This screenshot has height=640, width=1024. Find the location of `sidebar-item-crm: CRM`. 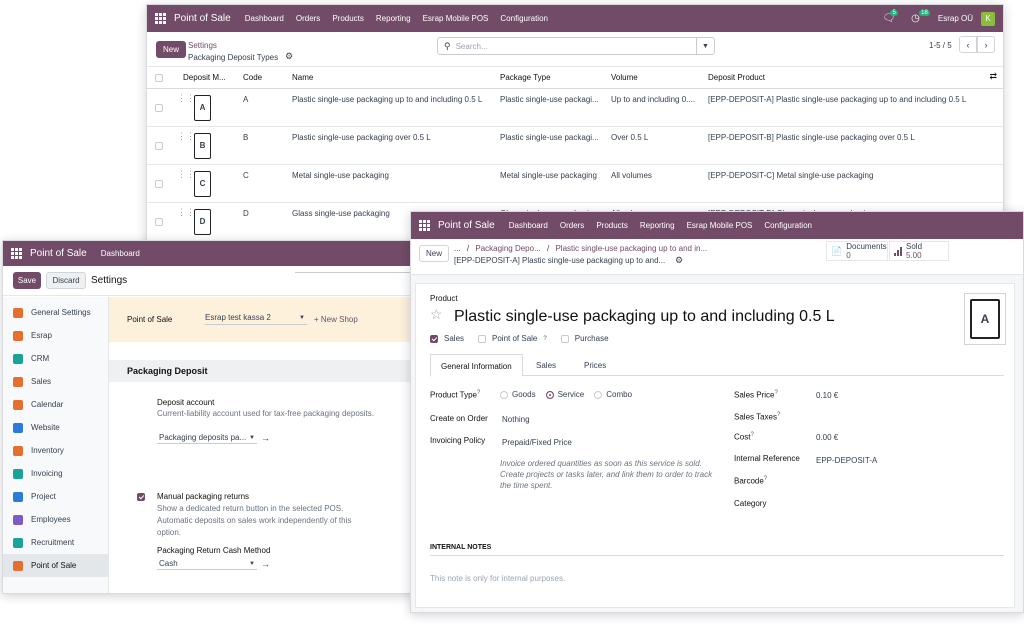

sidebar-item-crm: CRM is located at coordinates (55, 358).